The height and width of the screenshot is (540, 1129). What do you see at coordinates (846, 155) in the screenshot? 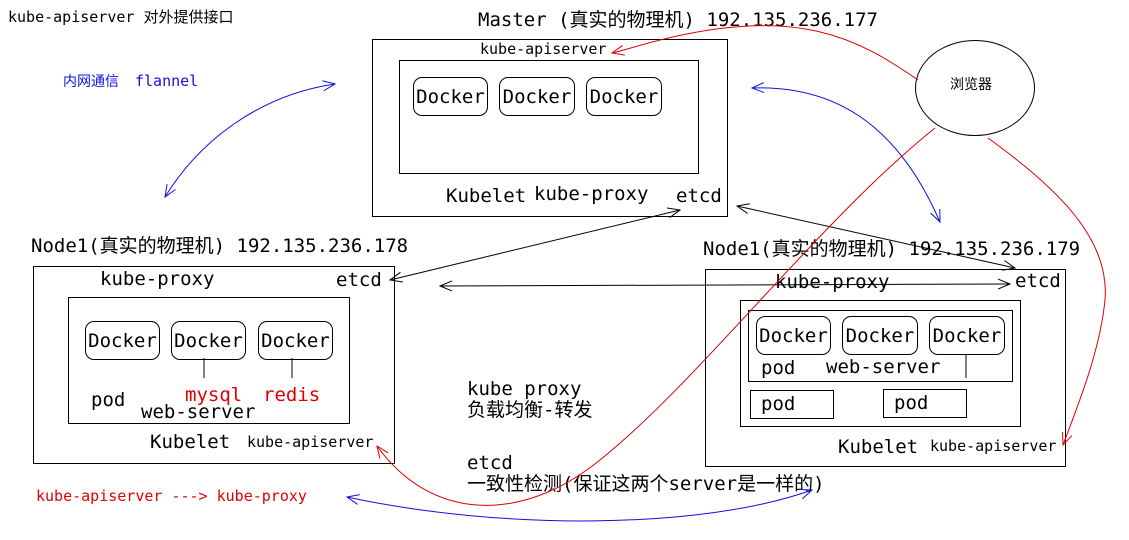
I see `flannel-arrow-right` at bounding box center [846, 155].